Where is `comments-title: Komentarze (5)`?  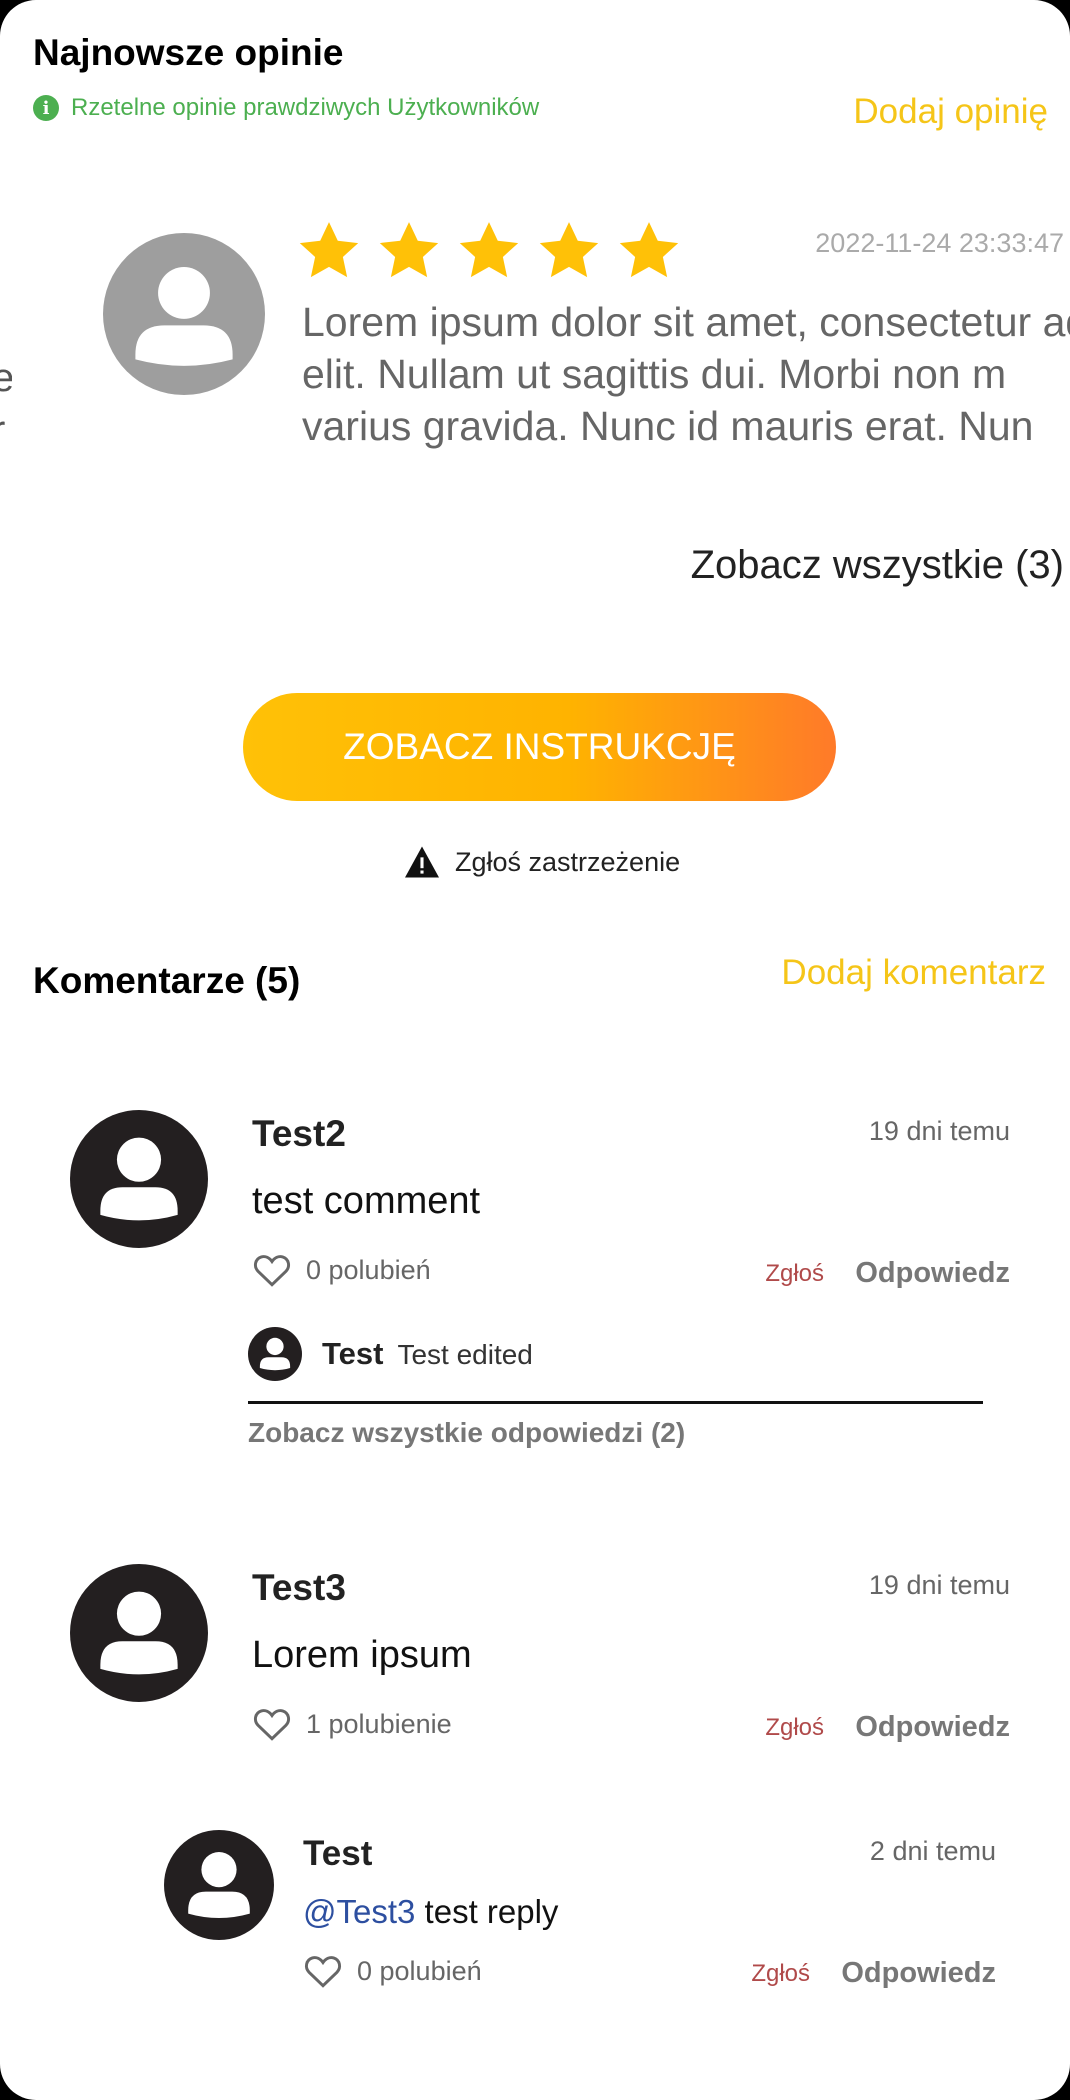 comments-title: Komentarze (5) is located at coordinates (167, 980).